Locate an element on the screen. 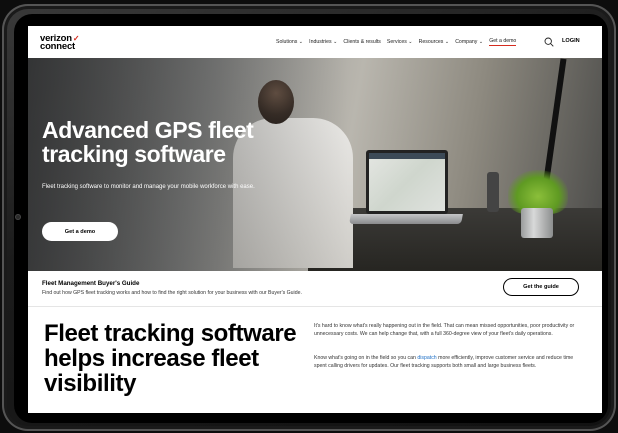 This screenshot has width=618, height=433. verizon-connect-logo: verizon✓ connect is located at coordinates (60, 42).